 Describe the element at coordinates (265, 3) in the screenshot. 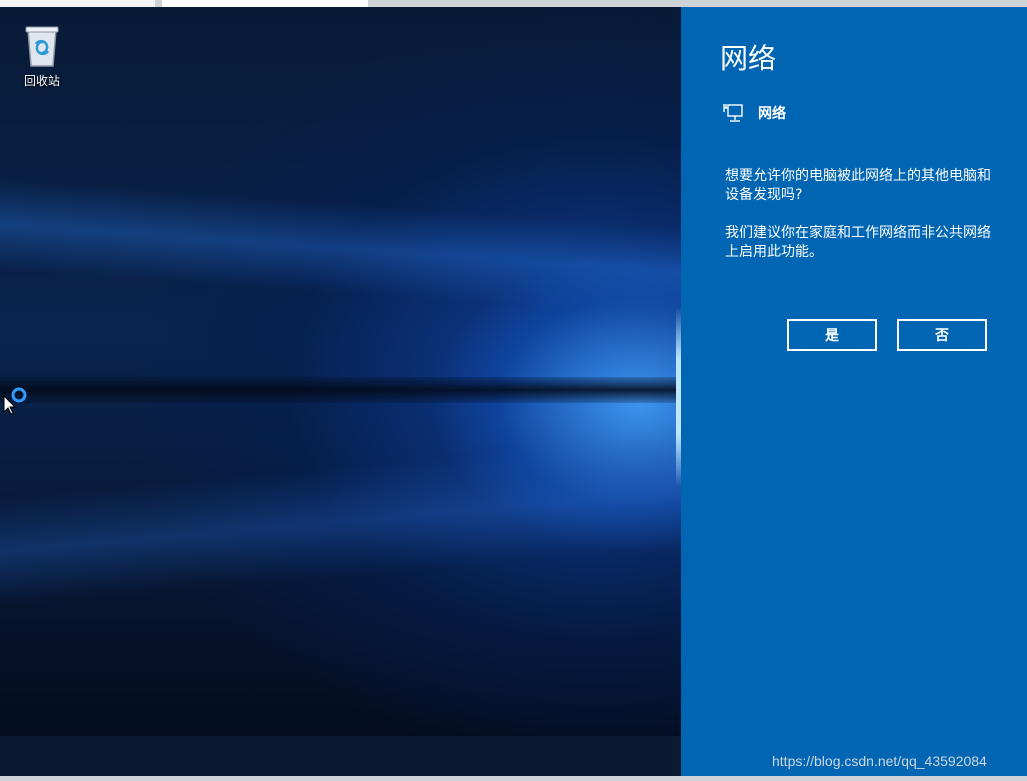

I see `tab-2-active` at that location.